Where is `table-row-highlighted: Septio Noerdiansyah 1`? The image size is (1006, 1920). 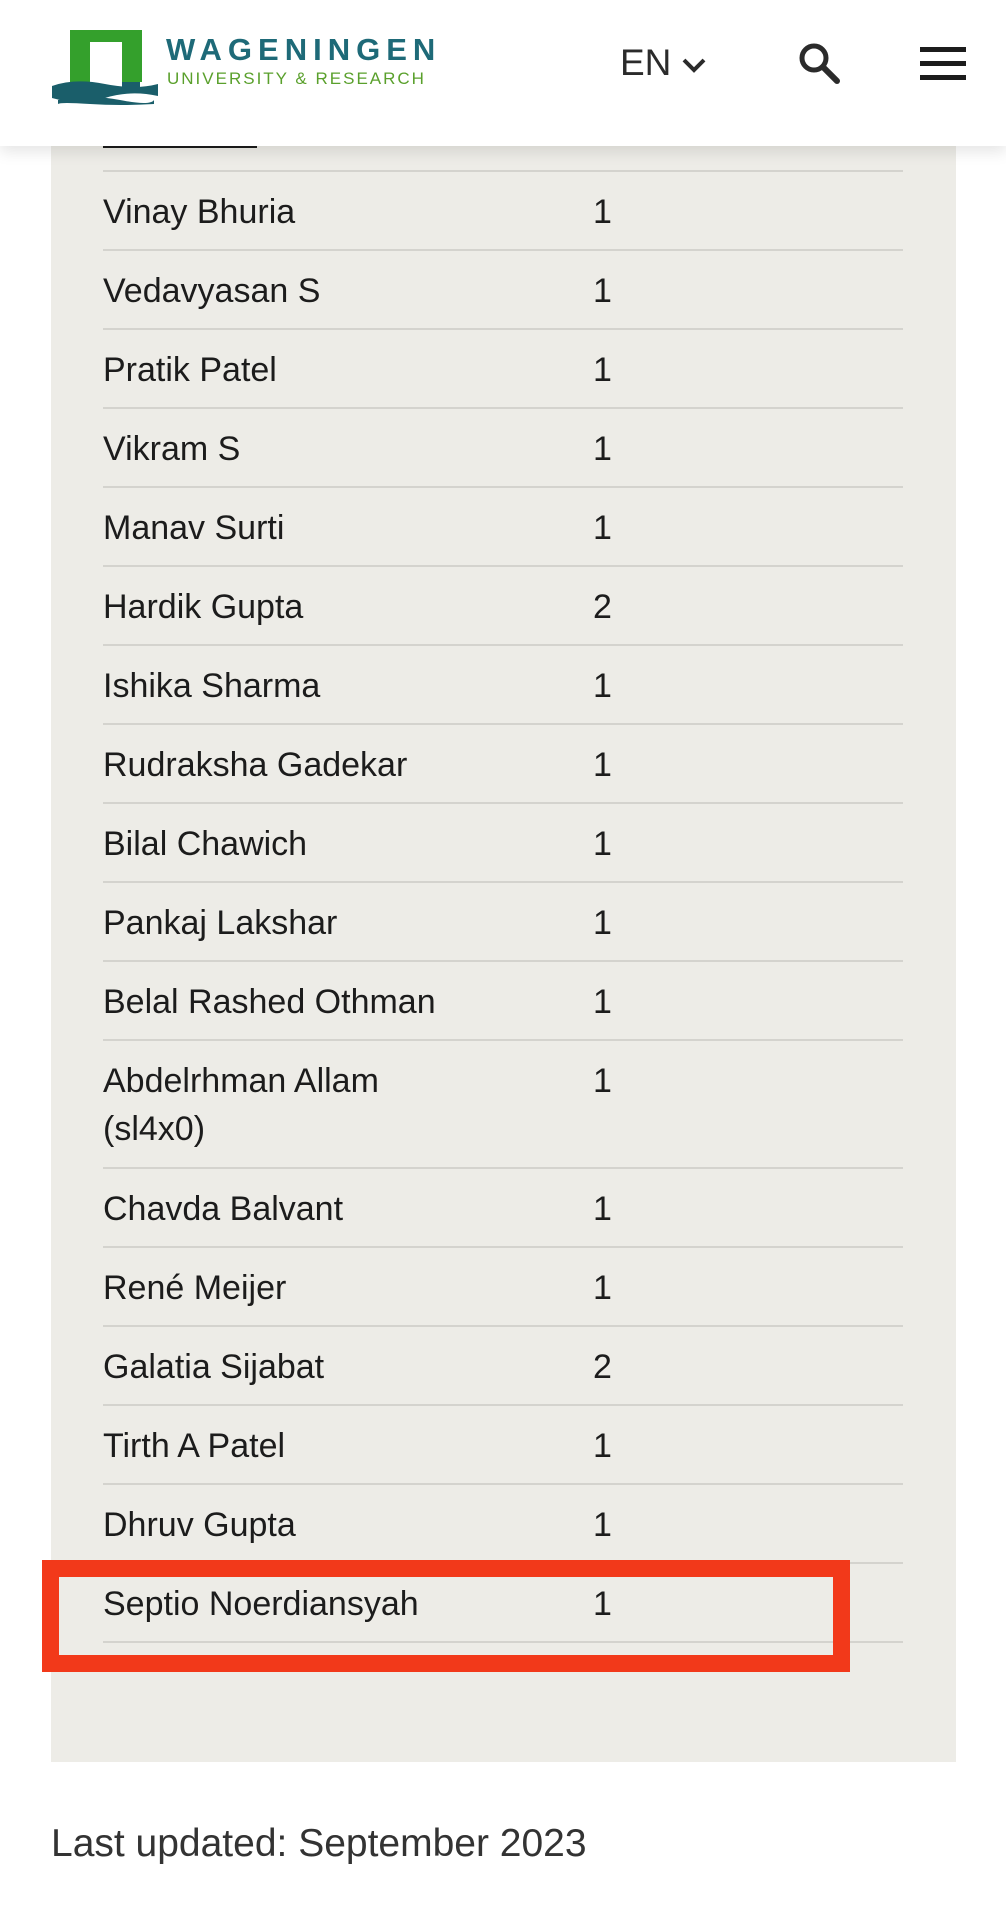
table-row-highlighted: Septio Noerdiansyah 1 is located at coordinates (503, 1603).